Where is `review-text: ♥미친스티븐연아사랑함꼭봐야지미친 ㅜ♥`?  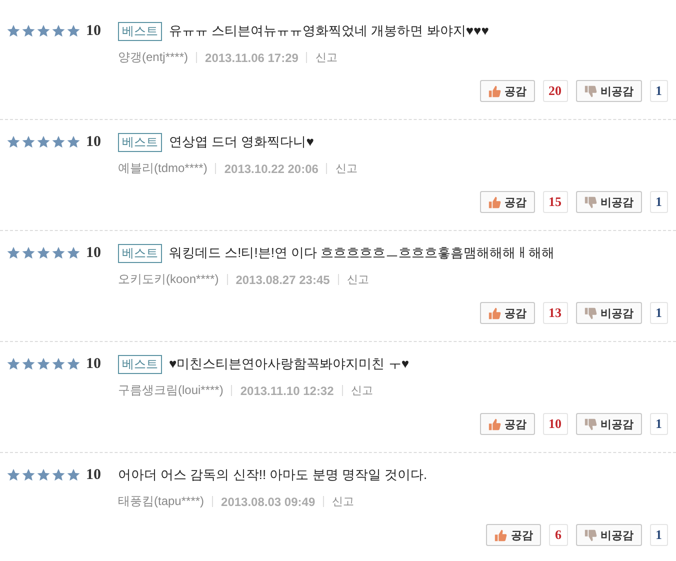
review-text: ♥미친스티븐연아사랑함꼭봐야지미친 ㅜ♥ is located at coordinates (289, 364).